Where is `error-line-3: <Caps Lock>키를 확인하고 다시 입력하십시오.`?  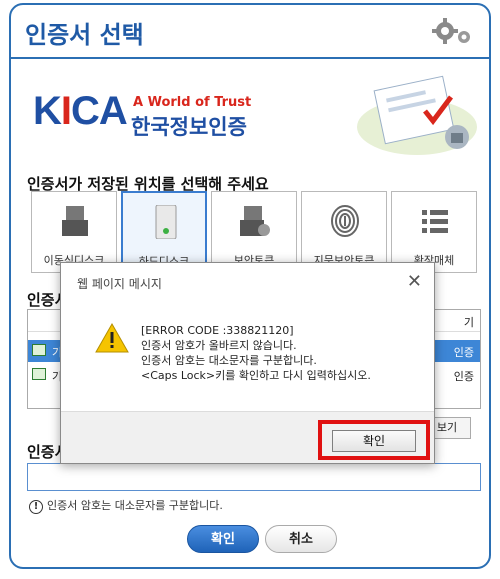
error-line-3: <Caps Lock>키를 확인하고 다시 입력하십시오. is located at coordinates (256, 375).